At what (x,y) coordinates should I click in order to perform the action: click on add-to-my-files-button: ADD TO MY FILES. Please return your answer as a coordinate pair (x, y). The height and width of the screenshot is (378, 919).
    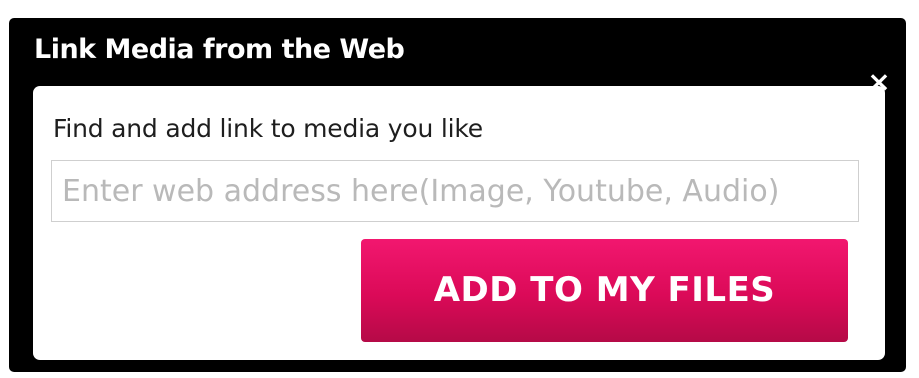
    Looking at the image, I should click on (604, 290).